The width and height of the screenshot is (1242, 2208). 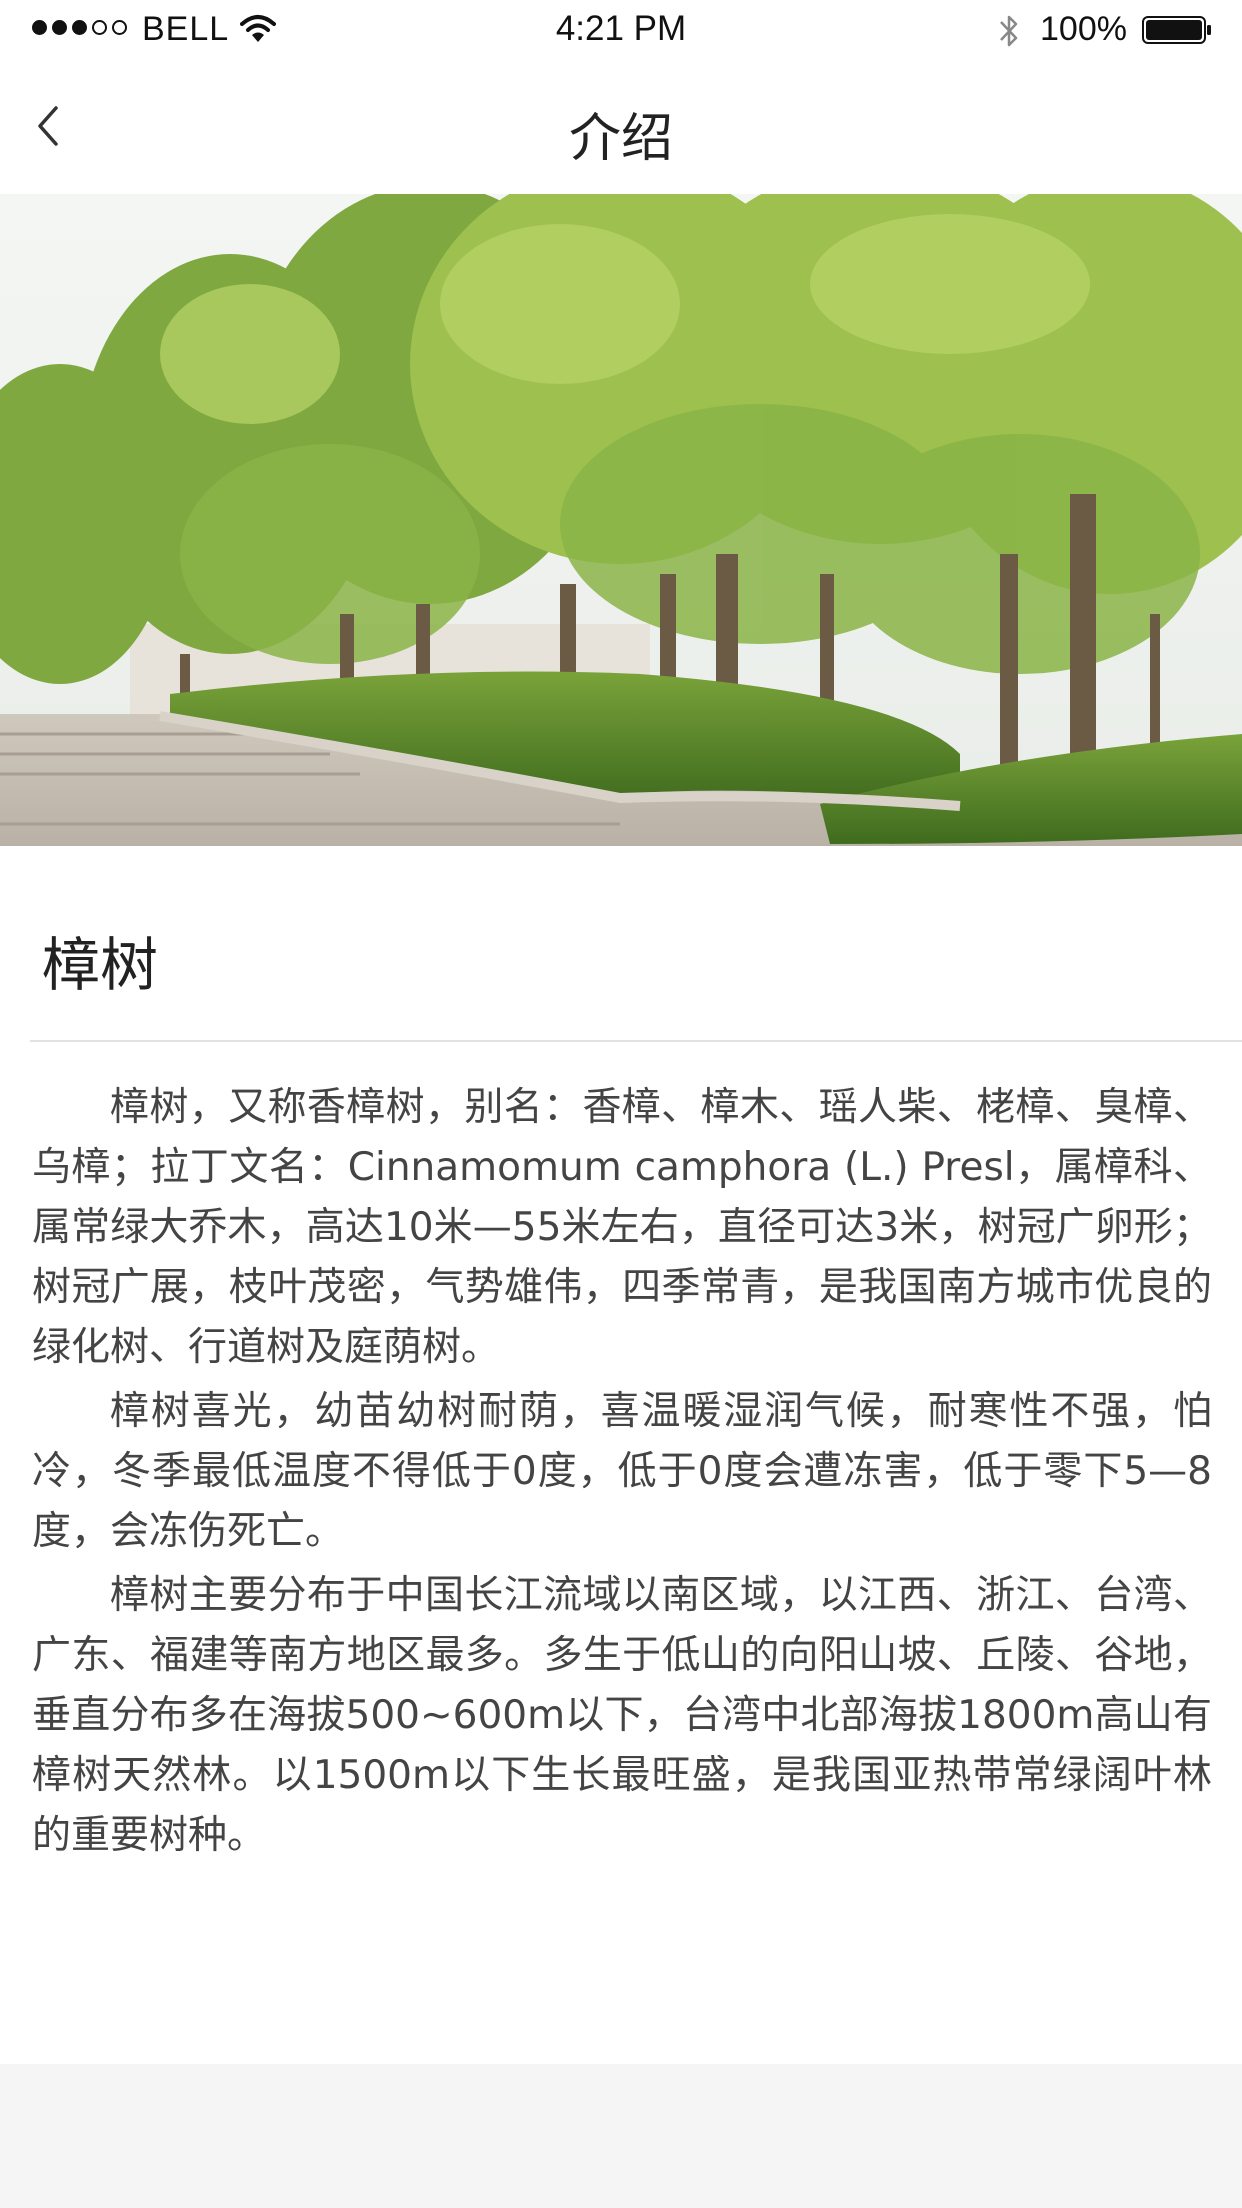 What do you see at coordinates (1009, 31) in the screenshot?
I see `bluetooth-icon` at bounding box center [1009, 31].